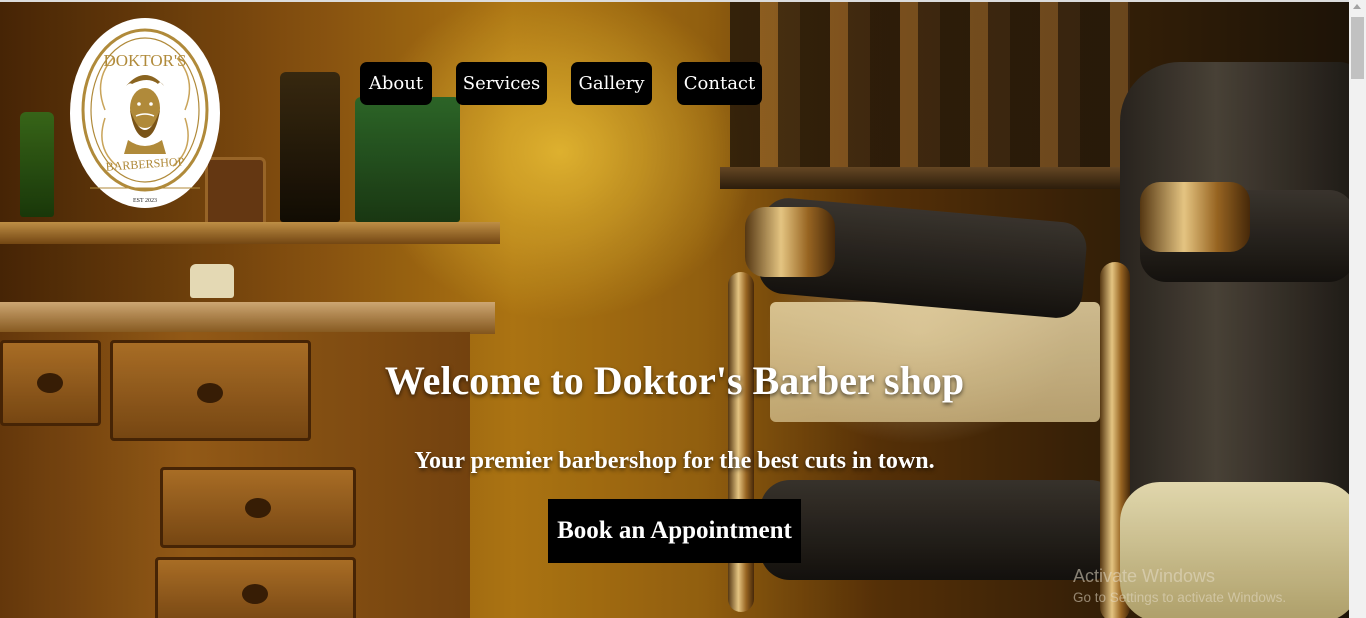 The width and height of the screenshot is (1366, 618). What do you see at coordinates (1180, 597) in the screenshot?
I see `watermark-subtitle: Go to Settings to activate Windows.` at bounding box center [1180, 597].